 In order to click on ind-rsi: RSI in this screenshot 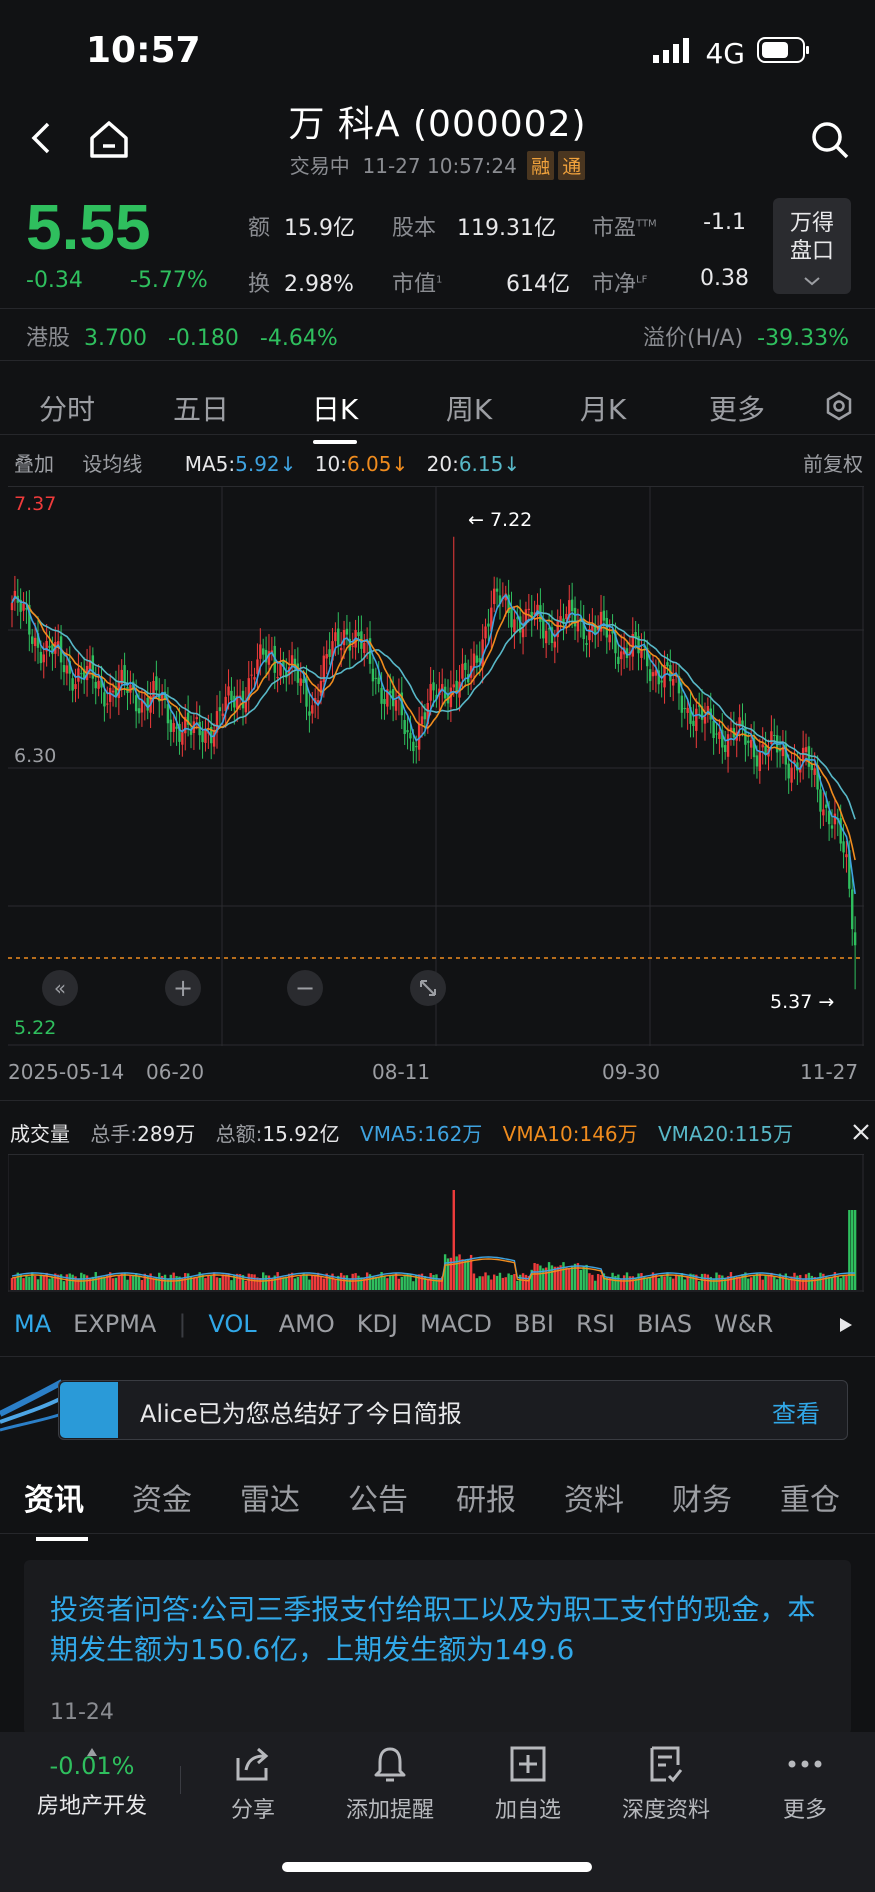, I will do `click(595, 1324)`.